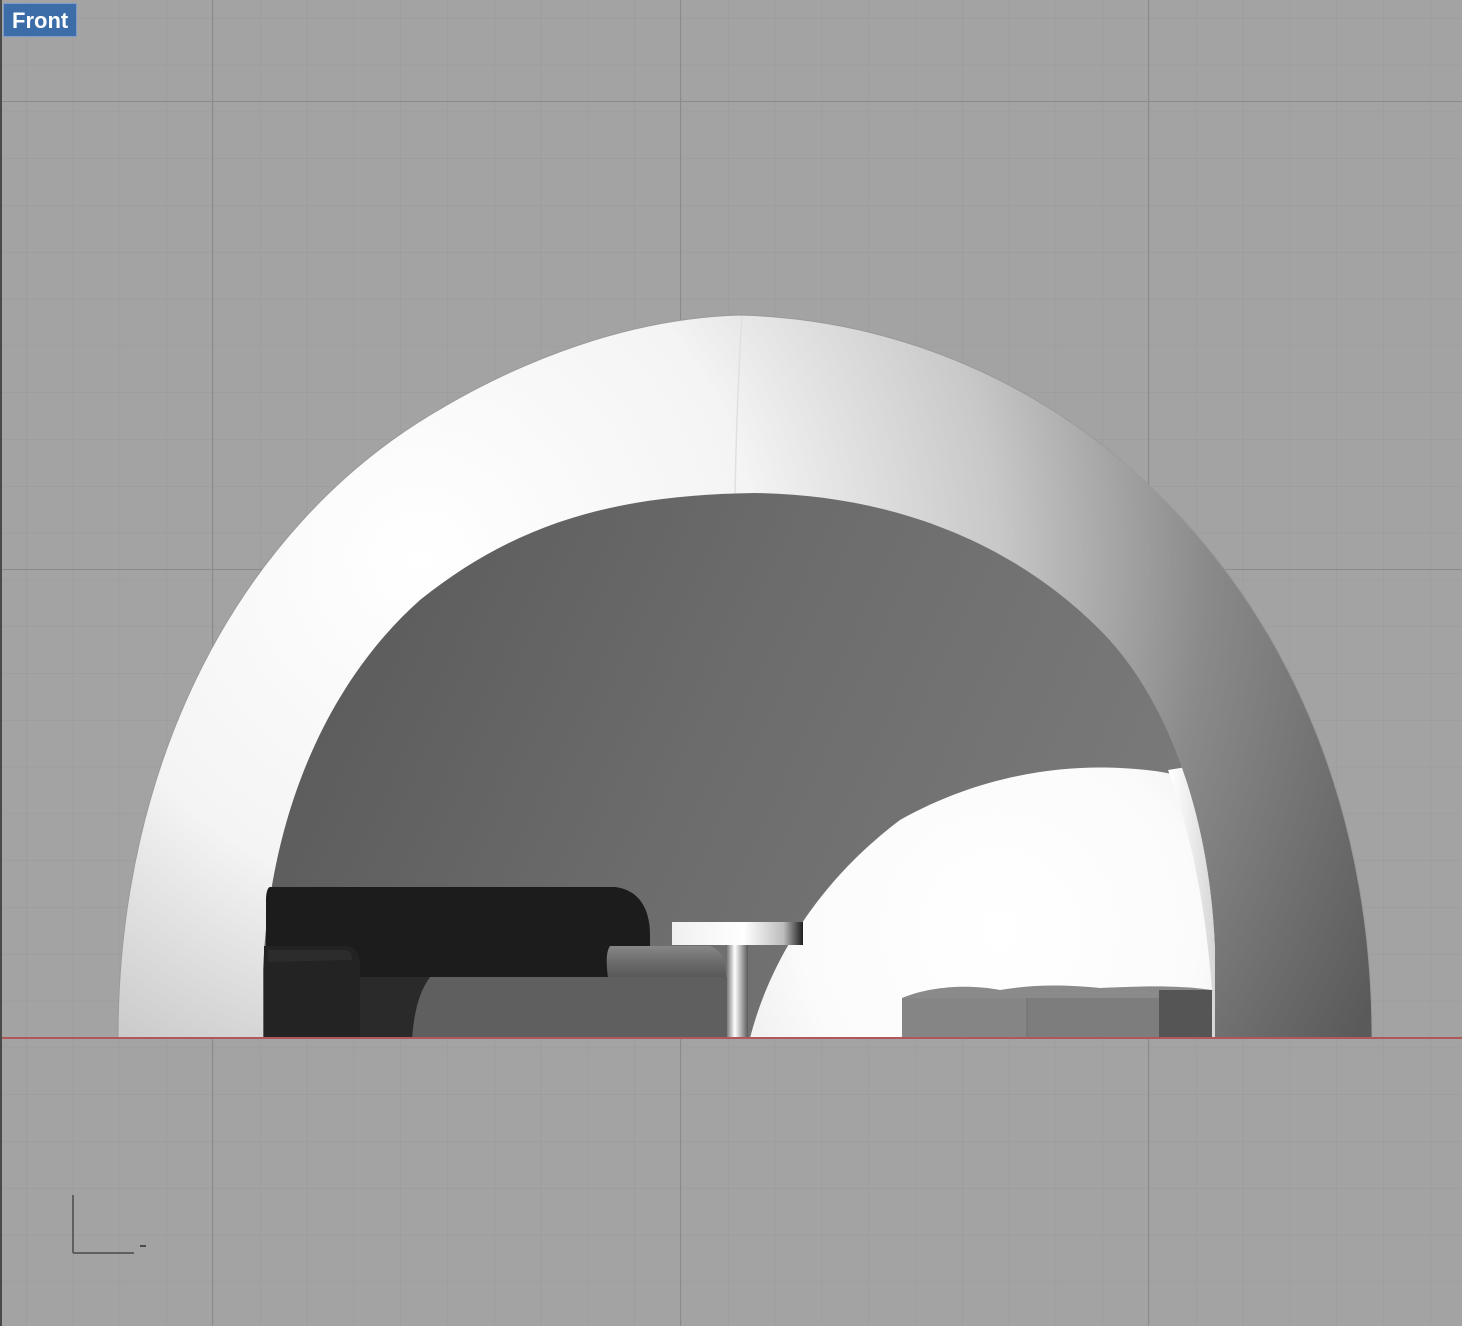 This screenshot has height=1326, width=1462. What do you see at coordinates (737, 933) in the screenshot?
I see `side-table-top` at bounding box center [737, 933].